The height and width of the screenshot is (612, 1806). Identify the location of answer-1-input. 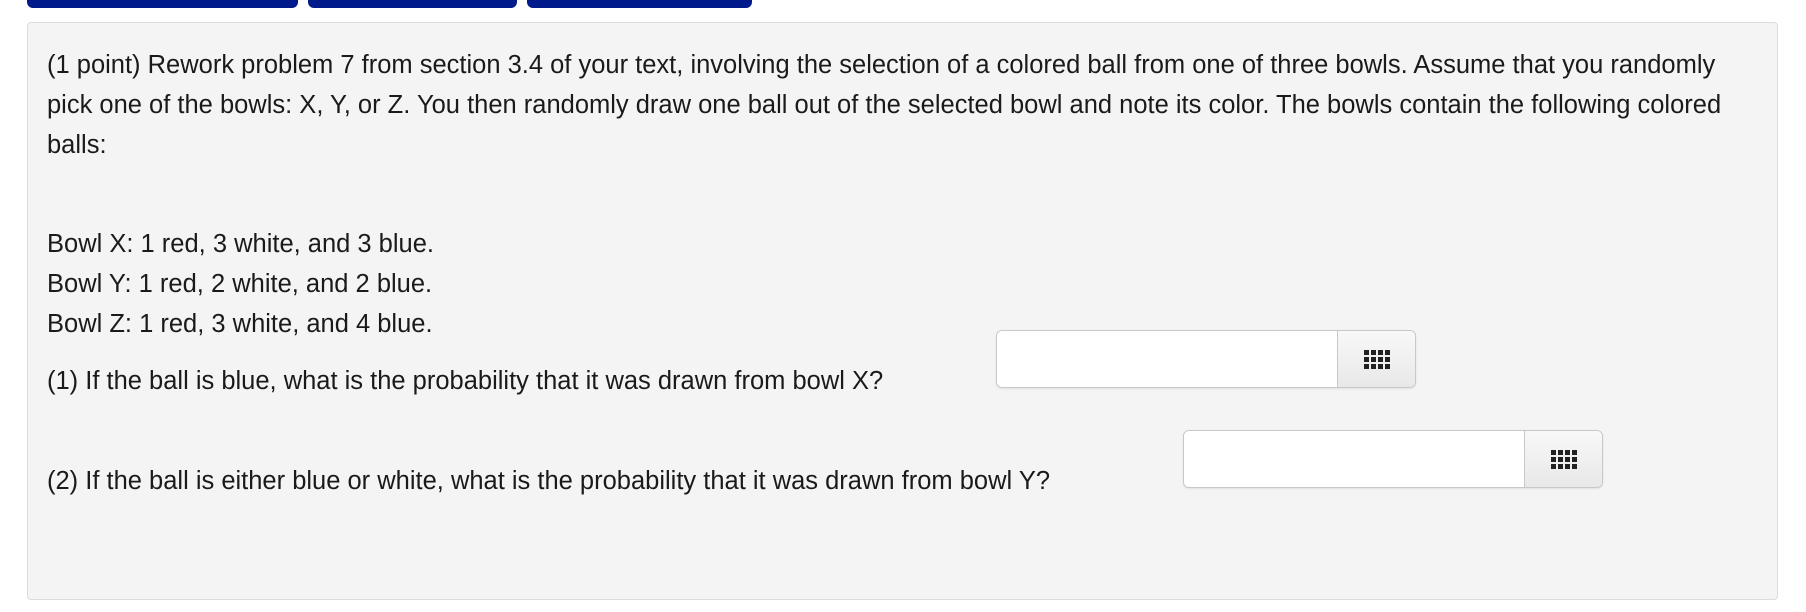
(1167, 359).